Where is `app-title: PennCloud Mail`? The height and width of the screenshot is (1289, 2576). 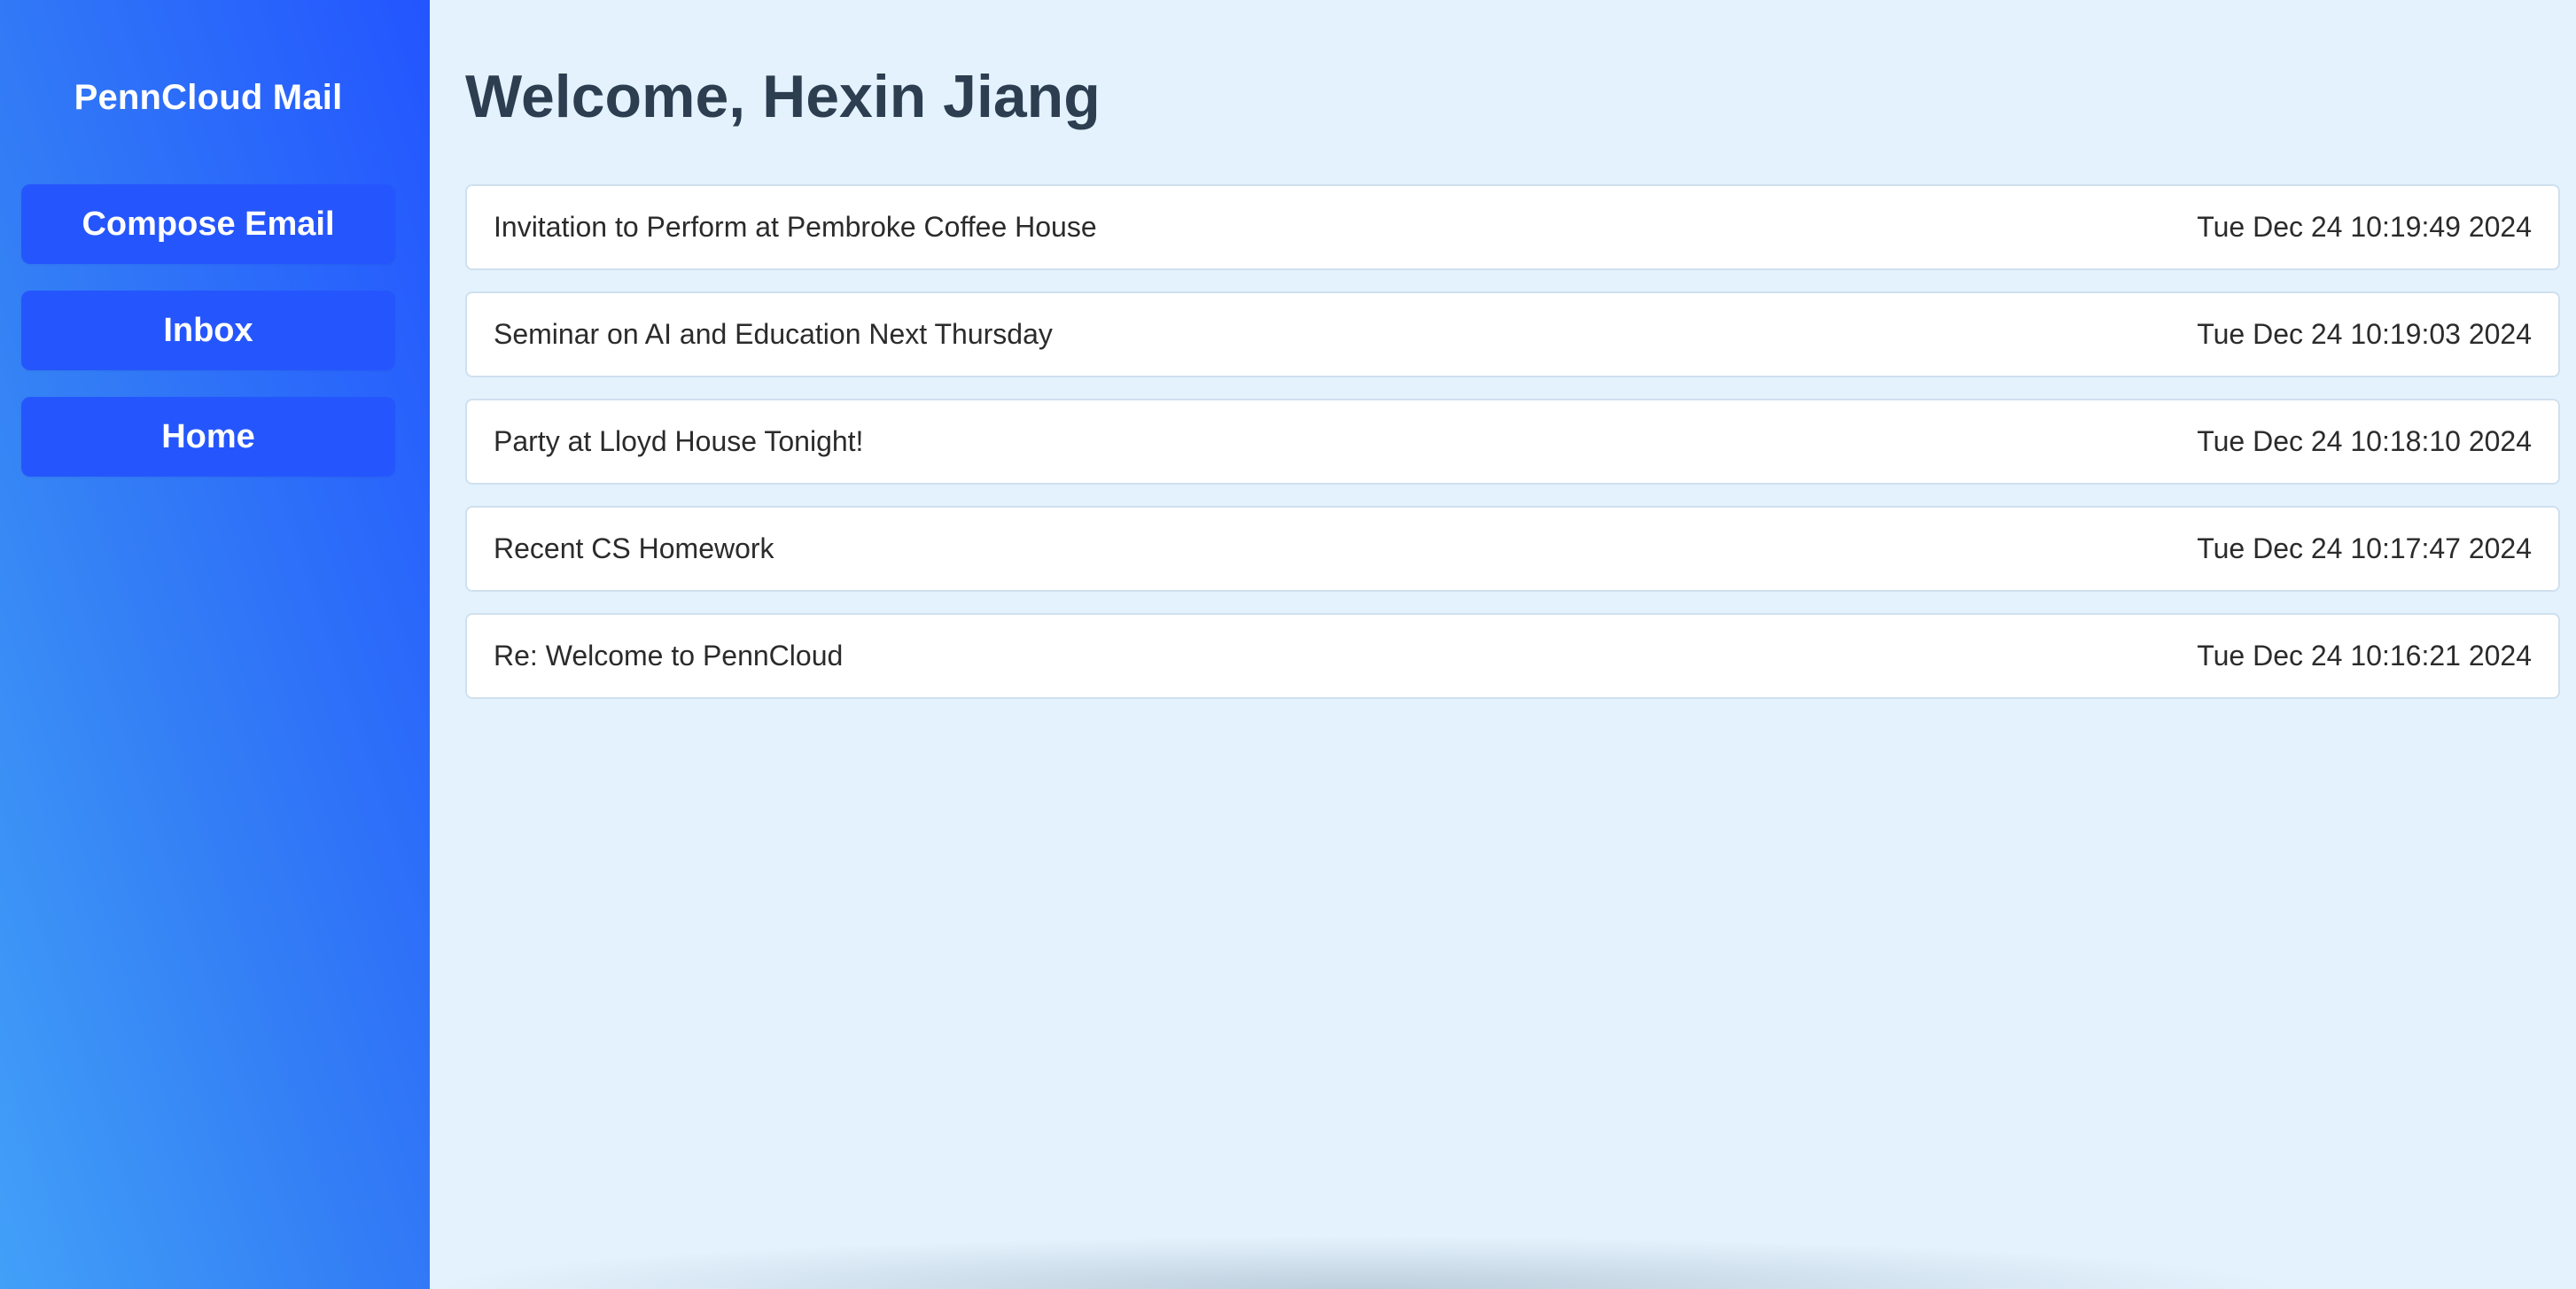
app-title: PennCloud Mail is located at coordinates (209, 97).